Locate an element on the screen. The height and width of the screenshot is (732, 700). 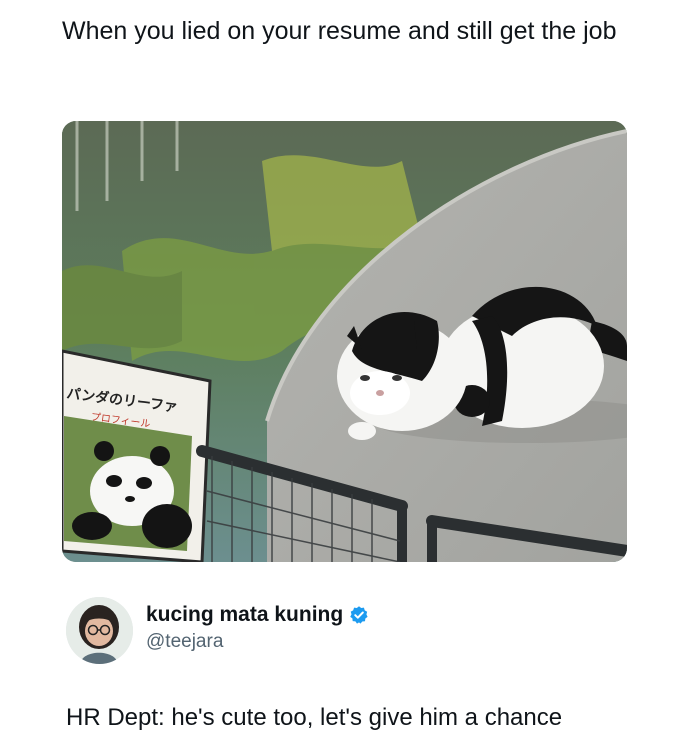
avatar is located at coordinates (99, 630).